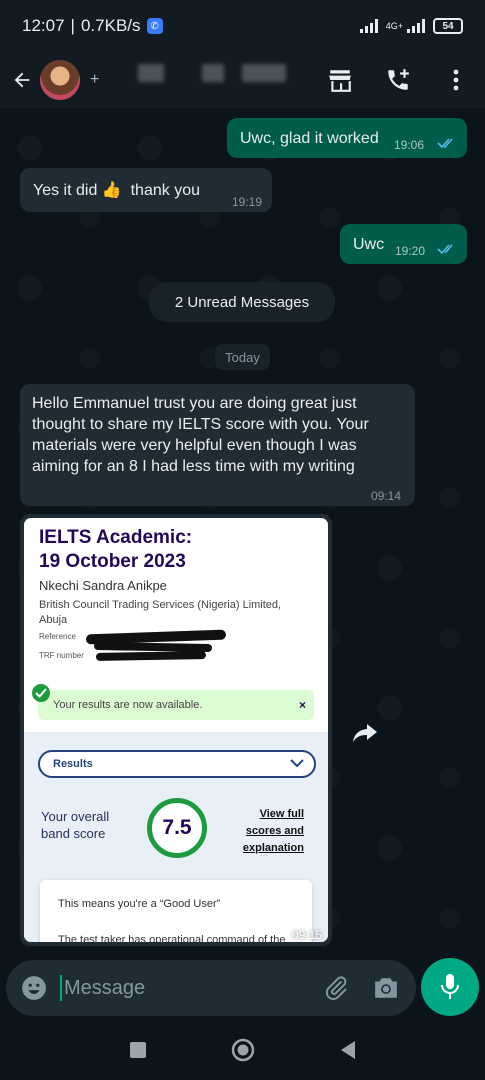 The height and width of the screenshot is (1080, 485). What do you see at coordinates (116, 537) in the screenshot?
I see `ielts-title-line1: IELTS Academic:` at bounding box center [116, 537].